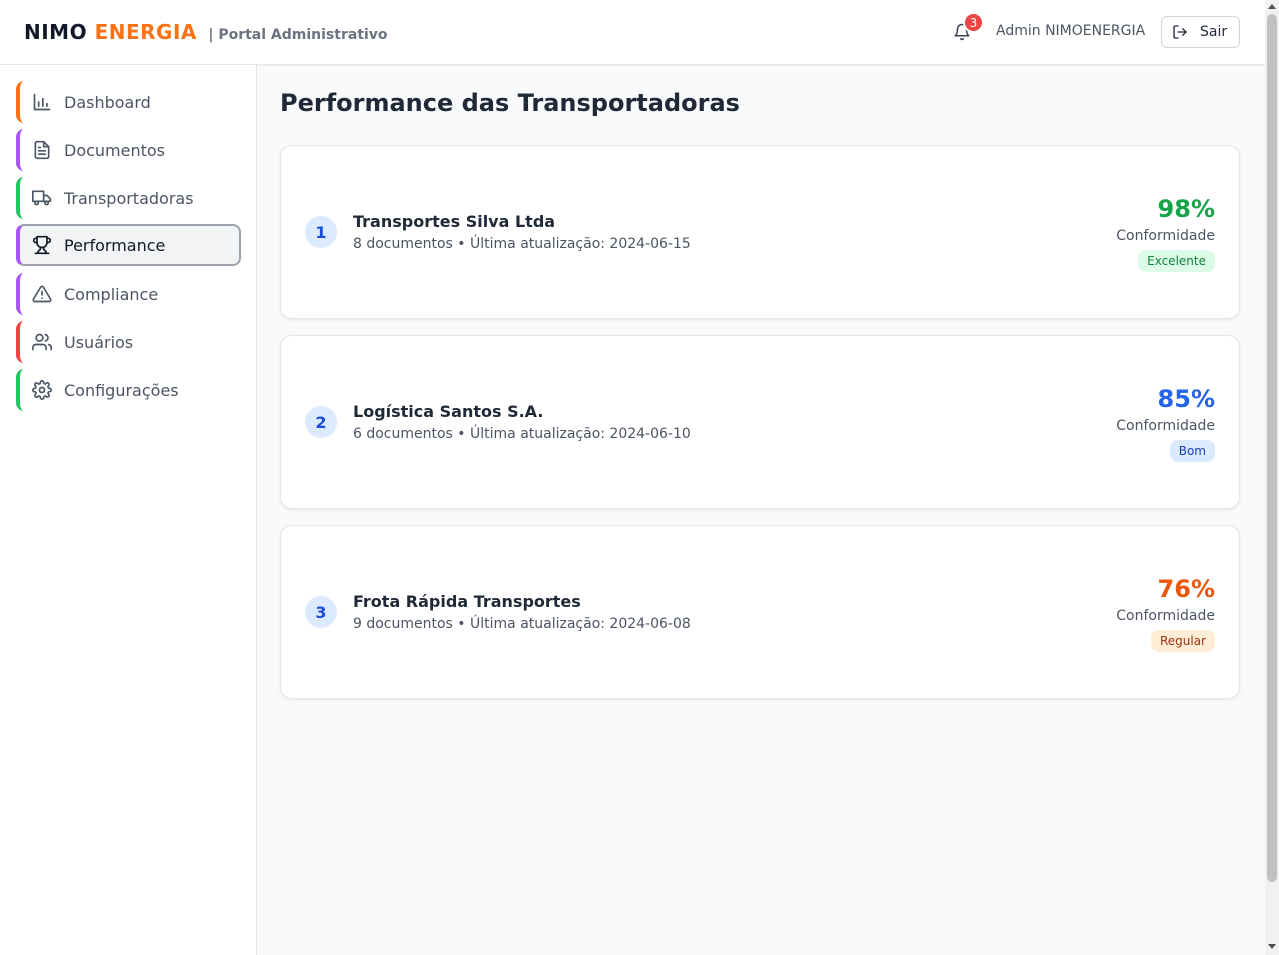 The width and height of the screenshot is (1279, 955). I want to click on sidebar-item-usuarios: Usuários, so click(128, 342).